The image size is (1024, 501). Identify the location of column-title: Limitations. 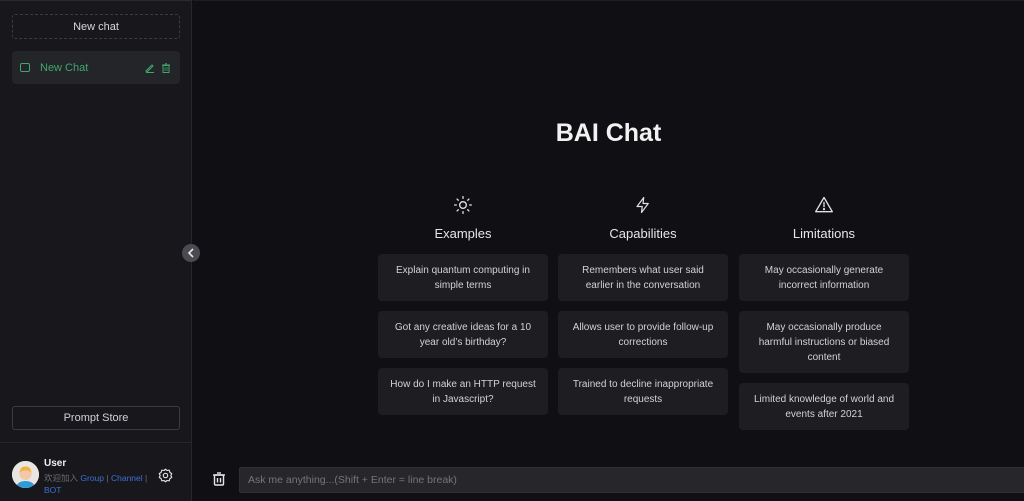
(824, 233).